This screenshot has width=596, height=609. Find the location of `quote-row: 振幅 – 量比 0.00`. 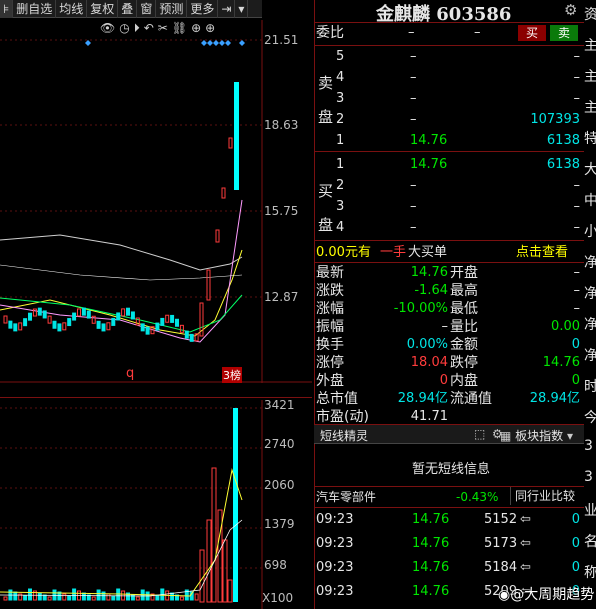

quote-row: 振幅 – 量比 0.00 is located at coordinates (449, 327).